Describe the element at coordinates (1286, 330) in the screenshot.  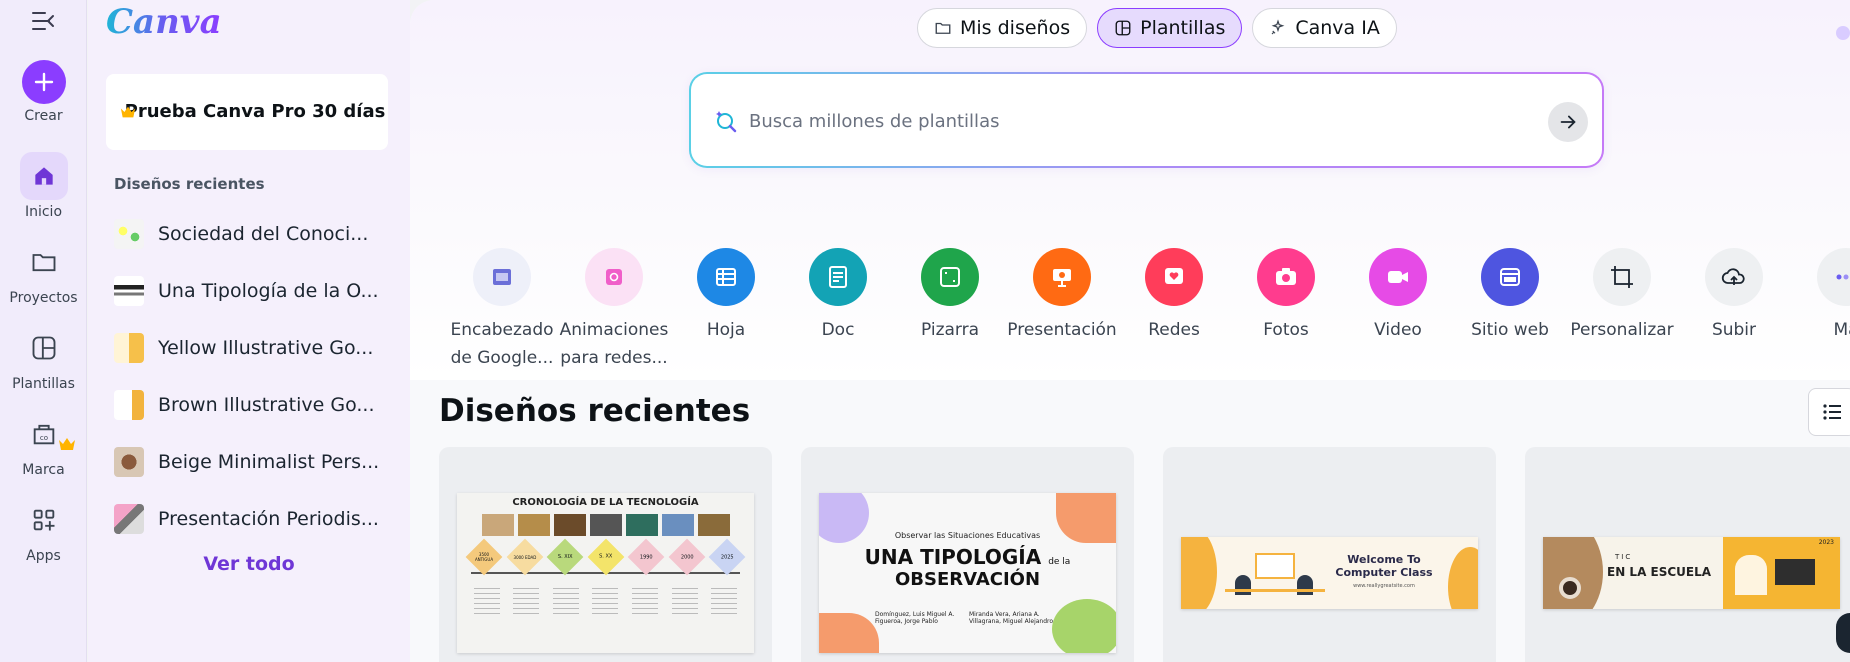
I see `shortcut-label: Fotos` at that location.